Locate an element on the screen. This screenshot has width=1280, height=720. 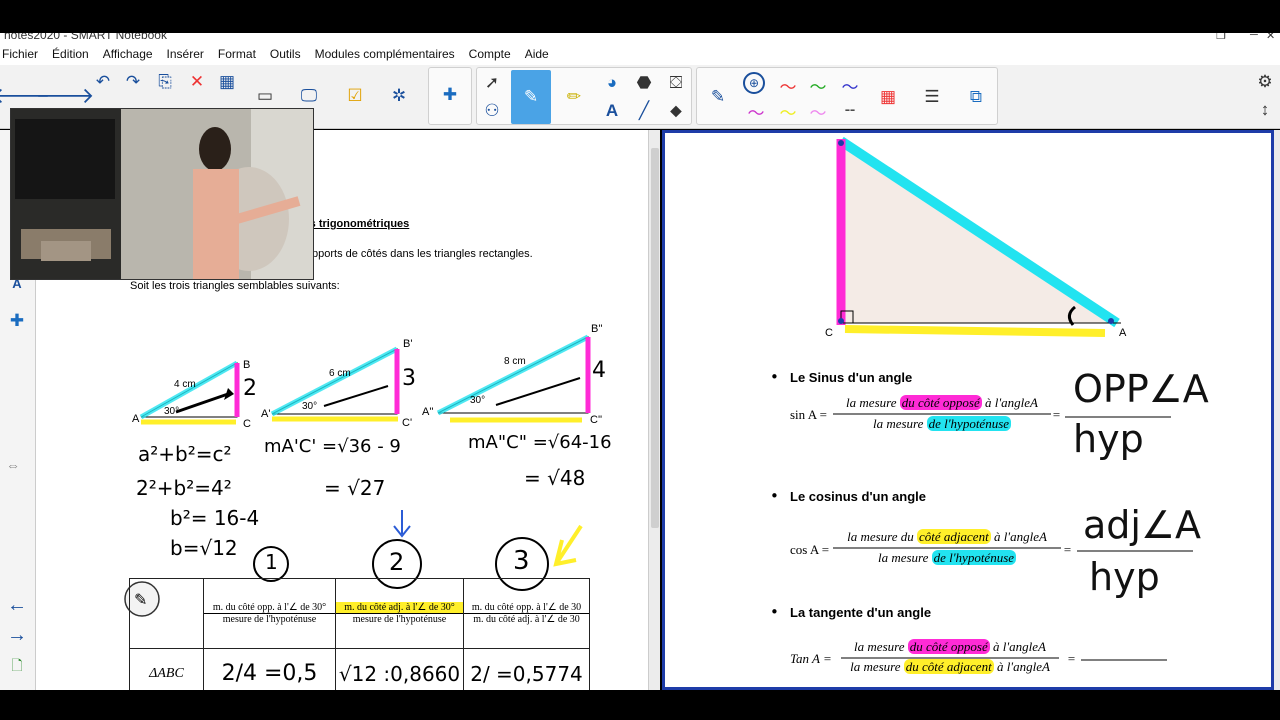
close-icon: ✕ is located at coordinates (1270, 37).